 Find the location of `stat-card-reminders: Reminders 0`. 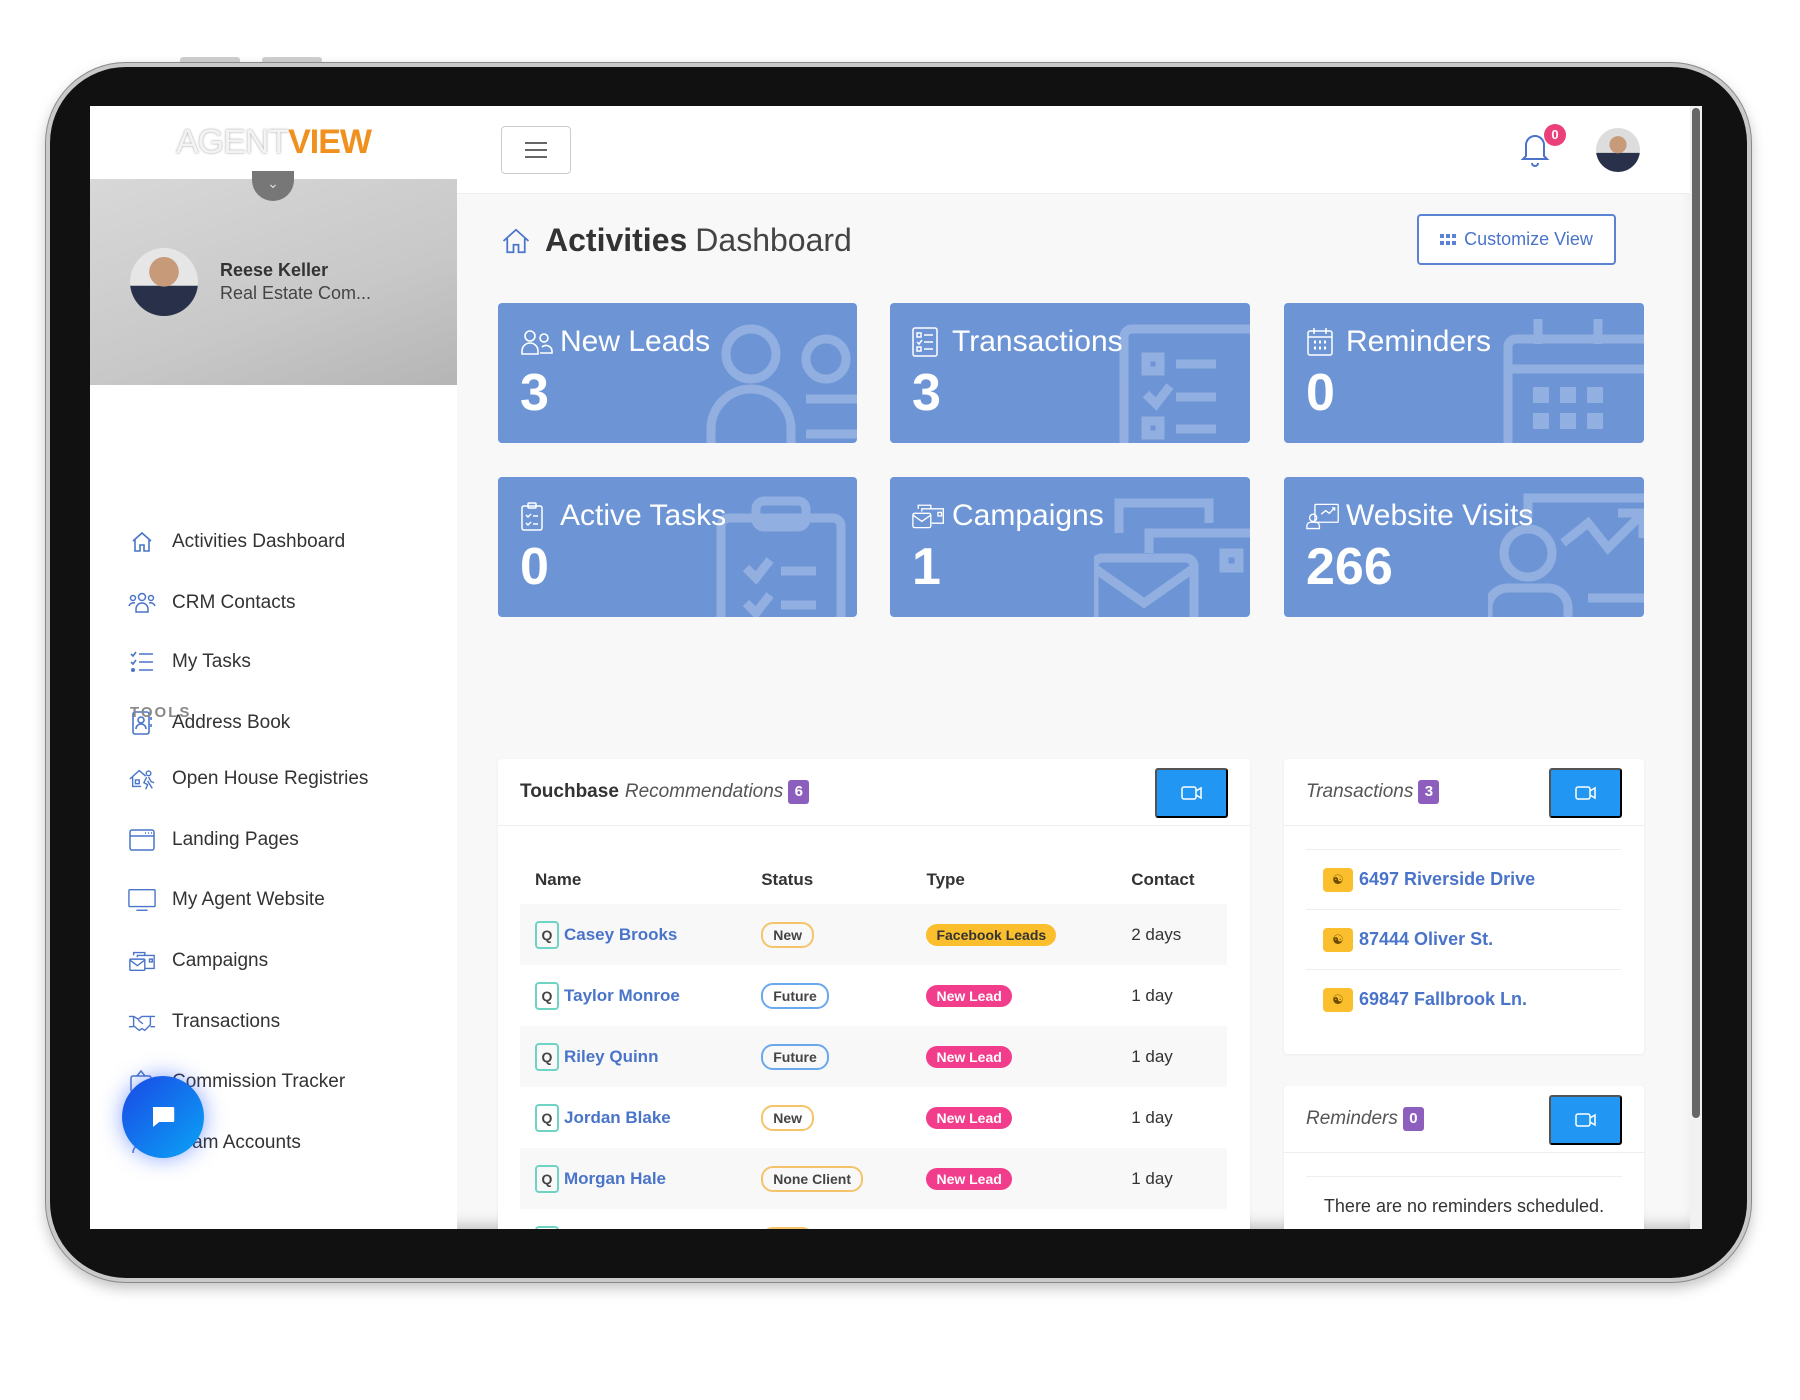

stat-card-reminders: Reminders 0 is located at coordinates (1464, 373).